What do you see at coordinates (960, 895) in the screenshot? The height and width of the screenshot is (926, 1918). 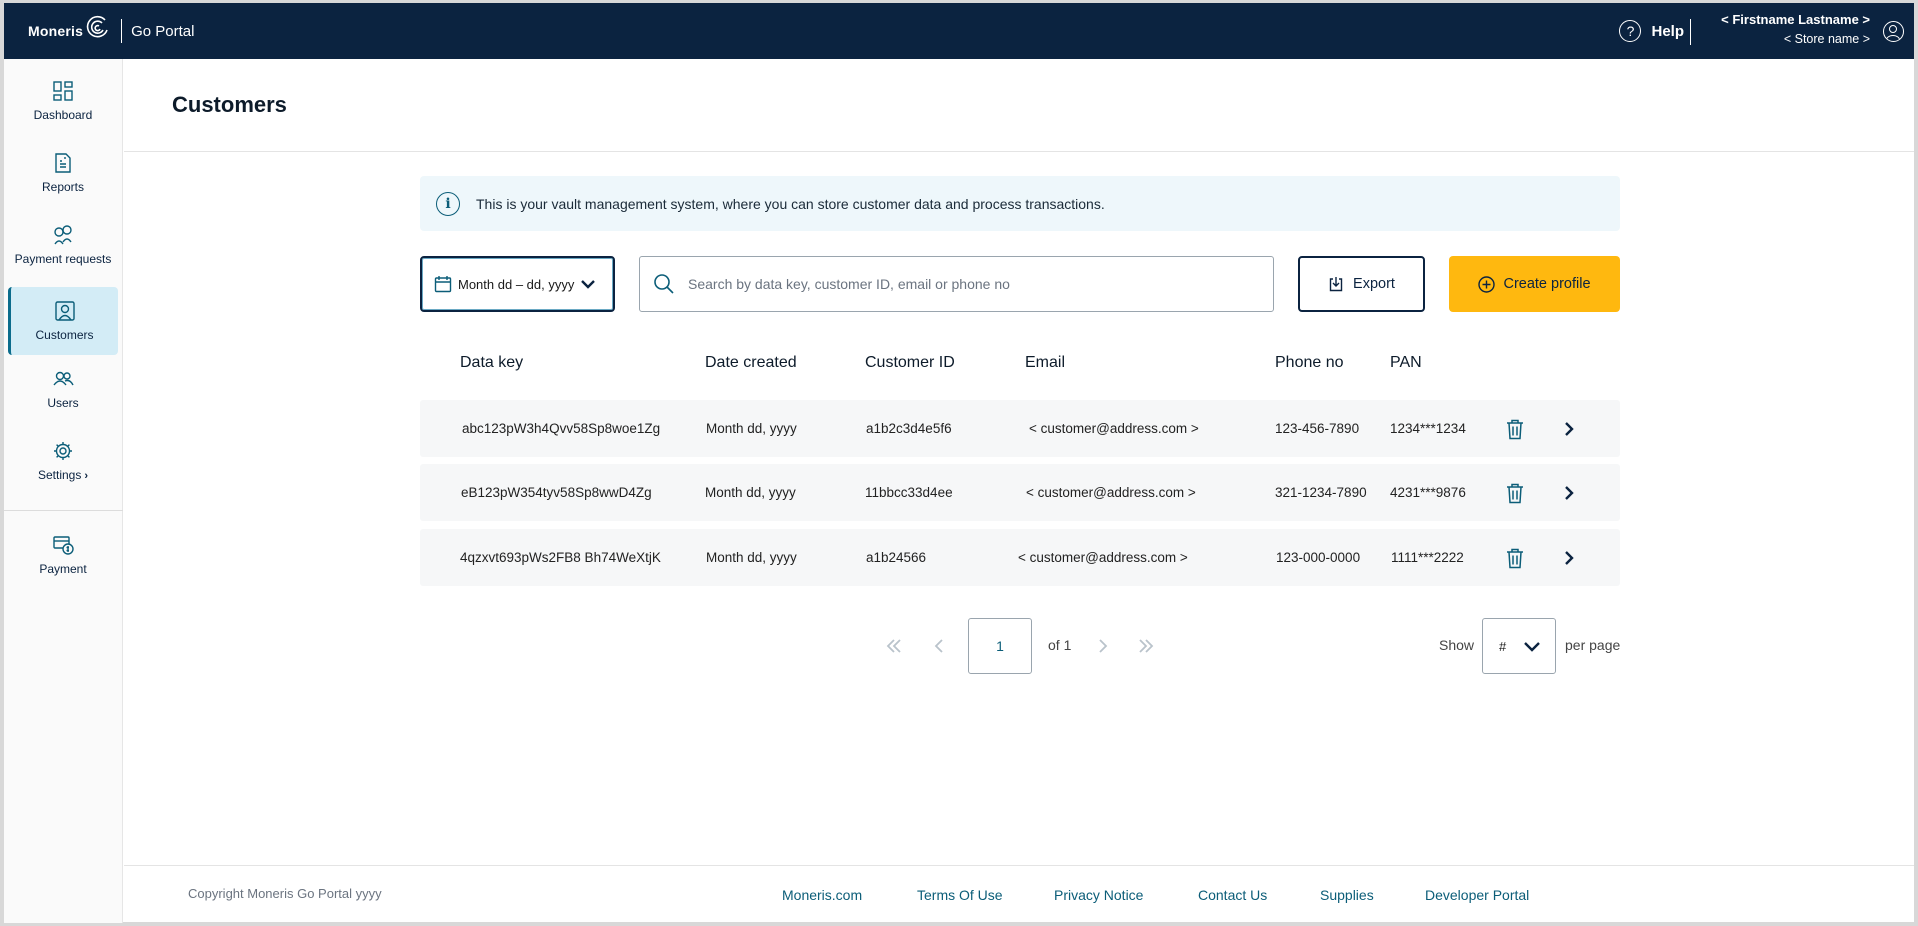 I see `footer-link-terms: Terms Of Use` at bounding box center [960, 895].